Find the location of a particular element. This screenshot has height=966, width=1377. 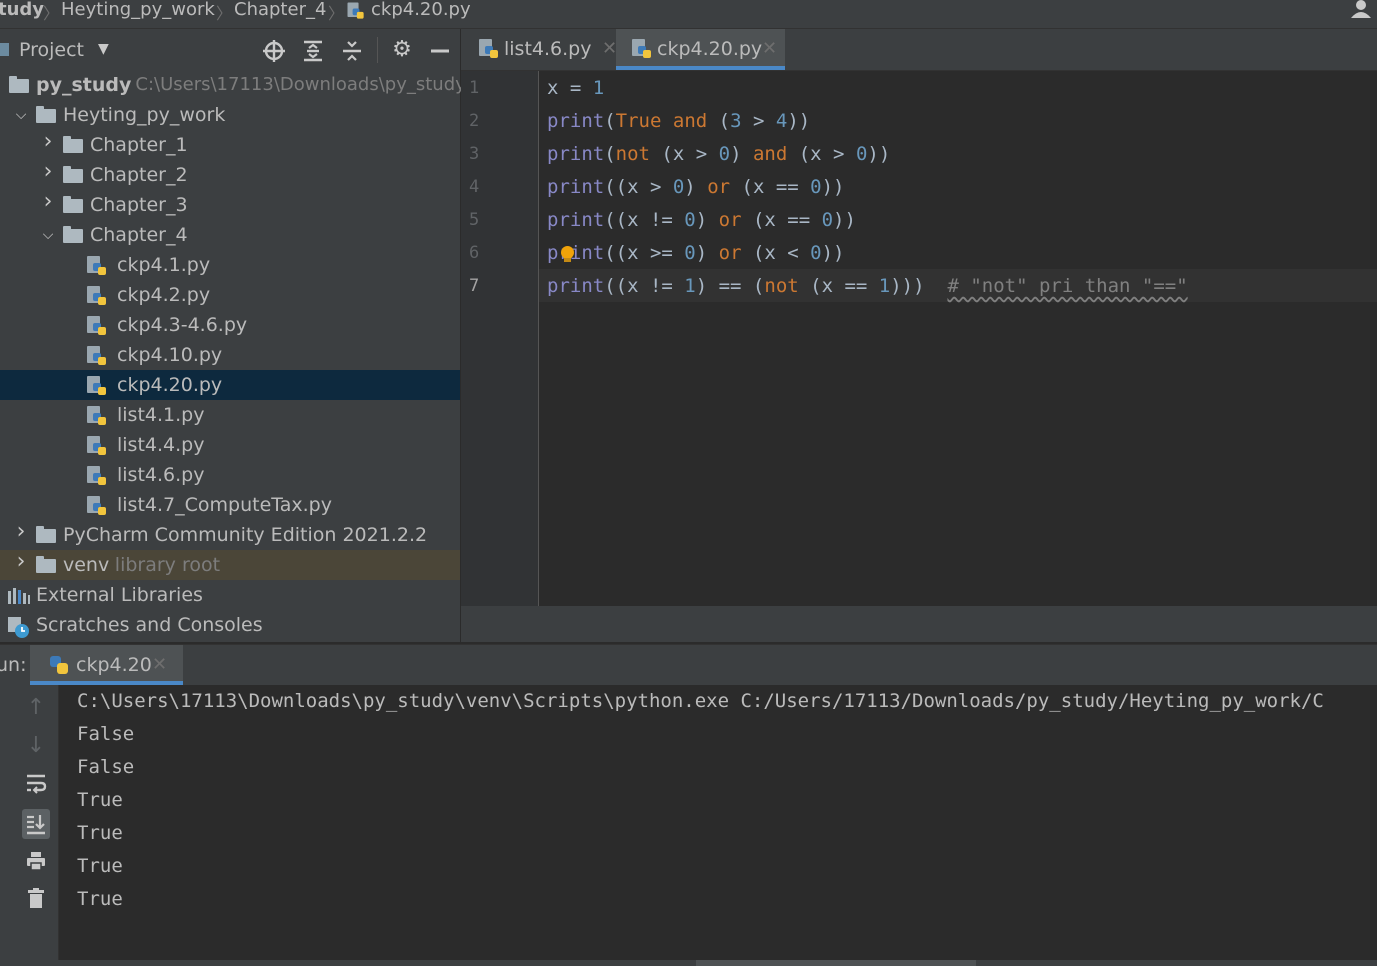

tab-label: list4.6.py is located at coordinates (548, 49).